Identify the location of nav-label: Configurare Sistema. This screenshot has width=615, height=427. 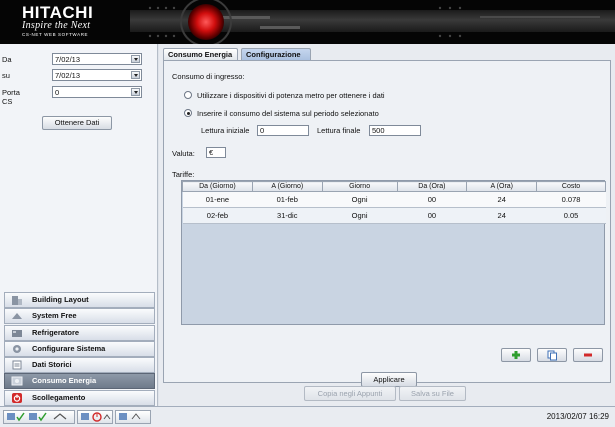
(69, 348).